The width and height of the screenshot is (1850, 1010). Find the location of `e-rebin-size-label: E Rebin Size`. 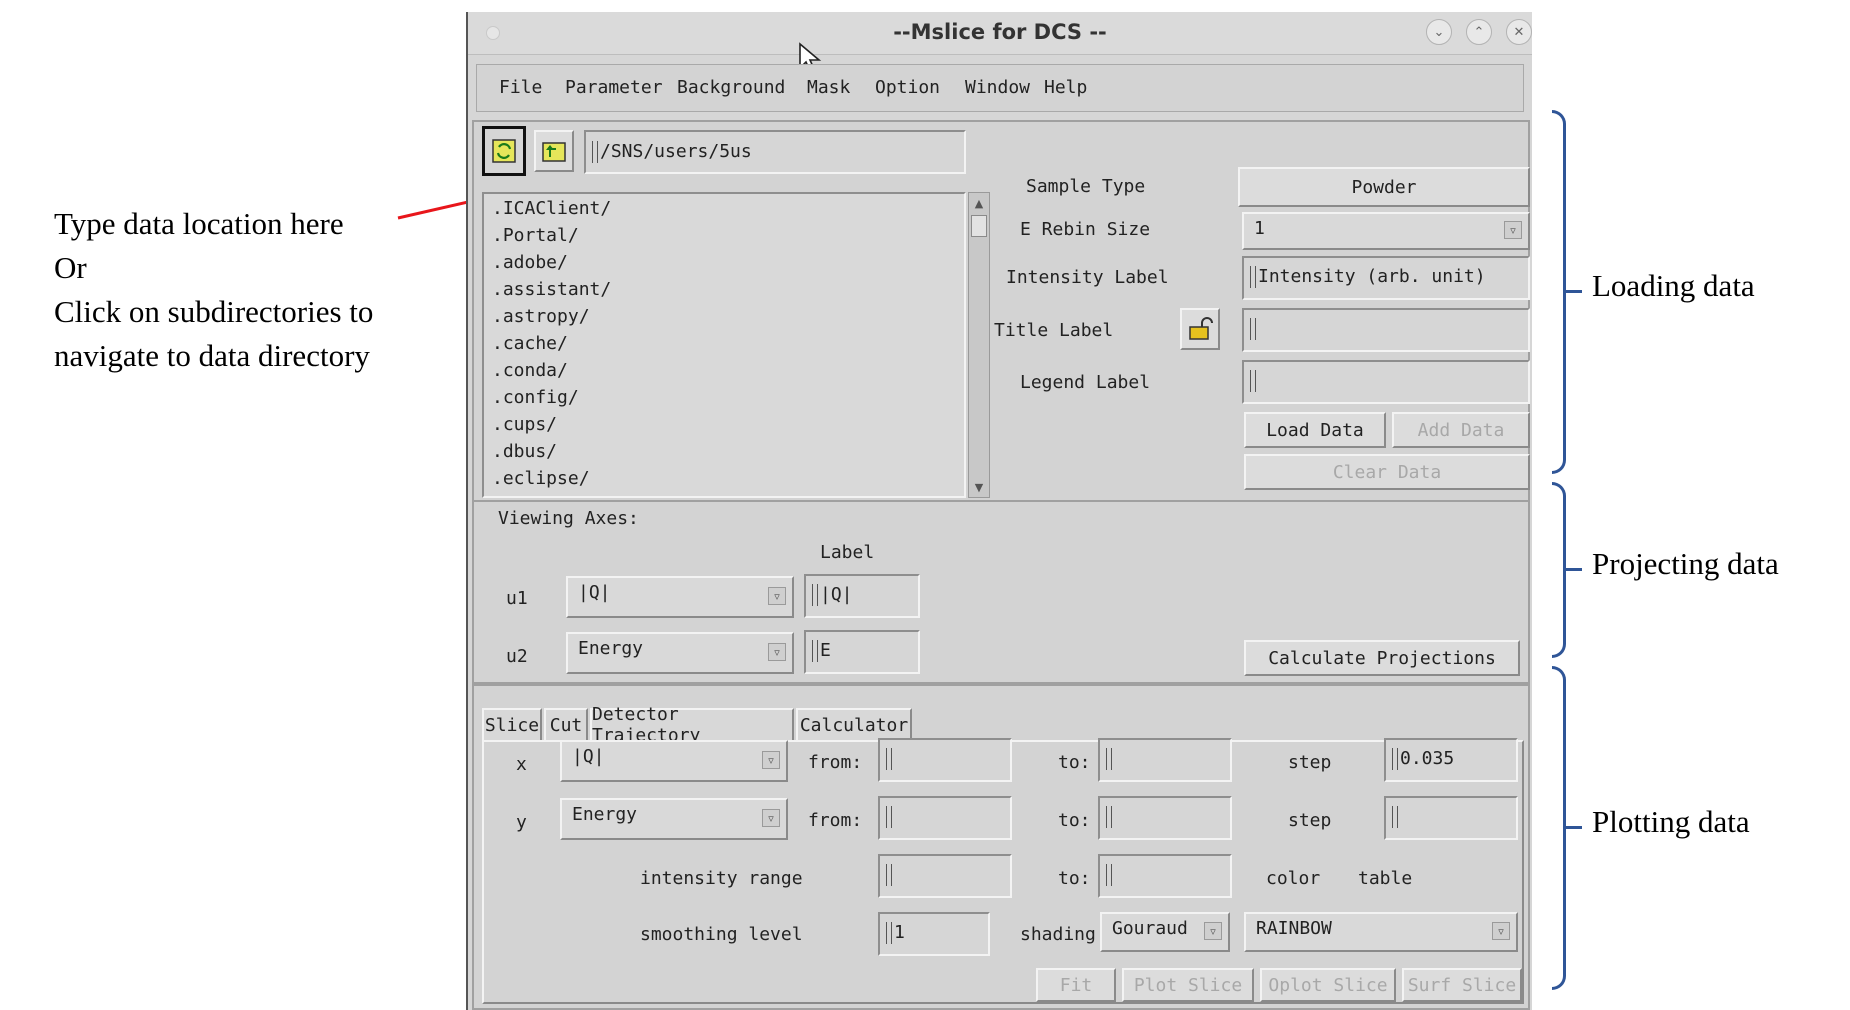

e-rebin-size-label: E Rebin Size is located at coordinates (1085, 229).